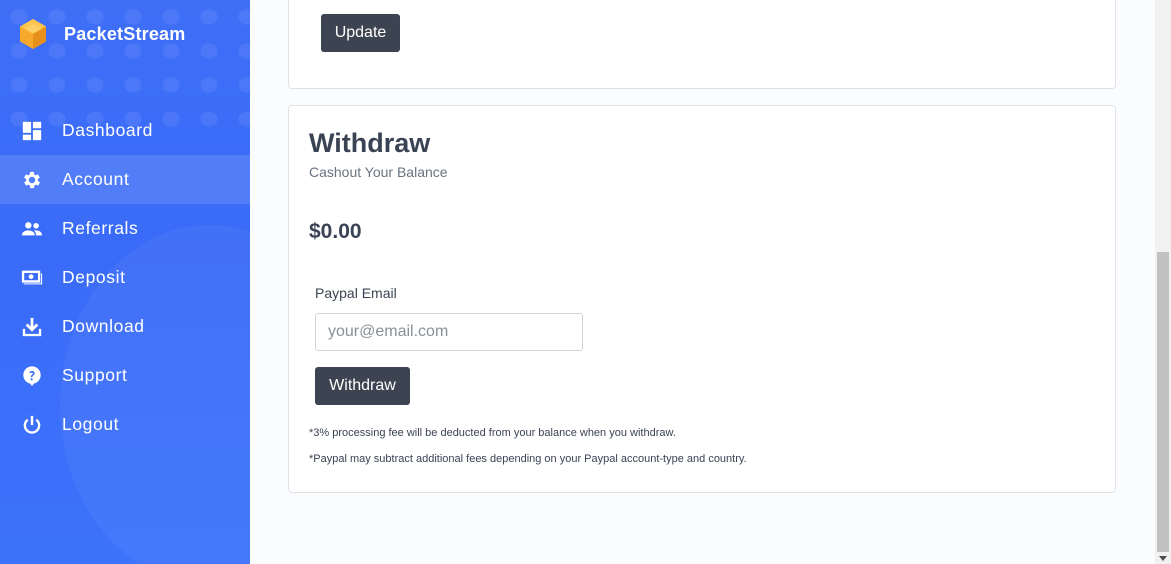 The height and width of the screenshot is (564, 1171). I want to click on scrollbar-thumb, so click(1163, 402).